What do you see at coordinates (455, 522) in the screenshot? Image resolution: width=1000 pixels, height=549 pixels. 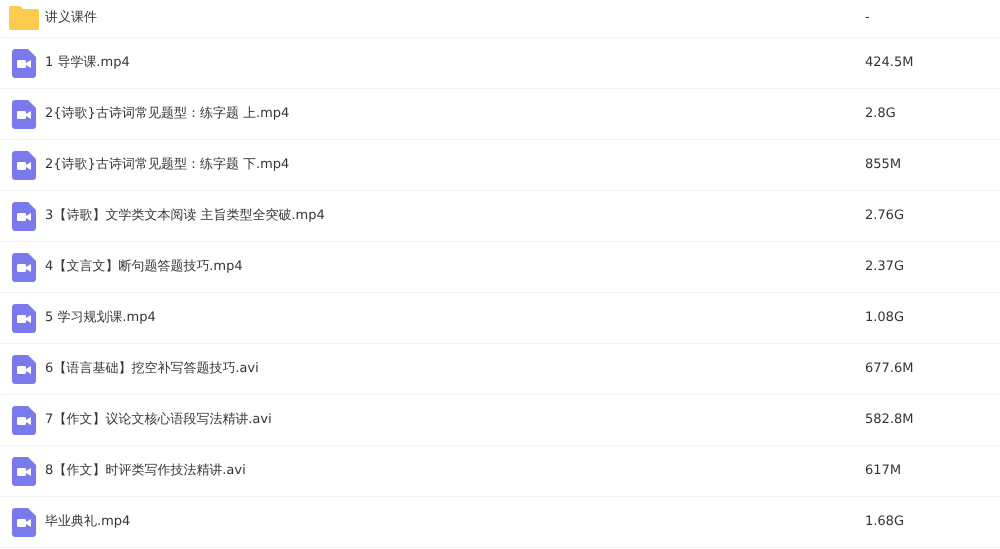 I see `file-name: 毕业典礼.mp4` at bounding box center [455, 522].